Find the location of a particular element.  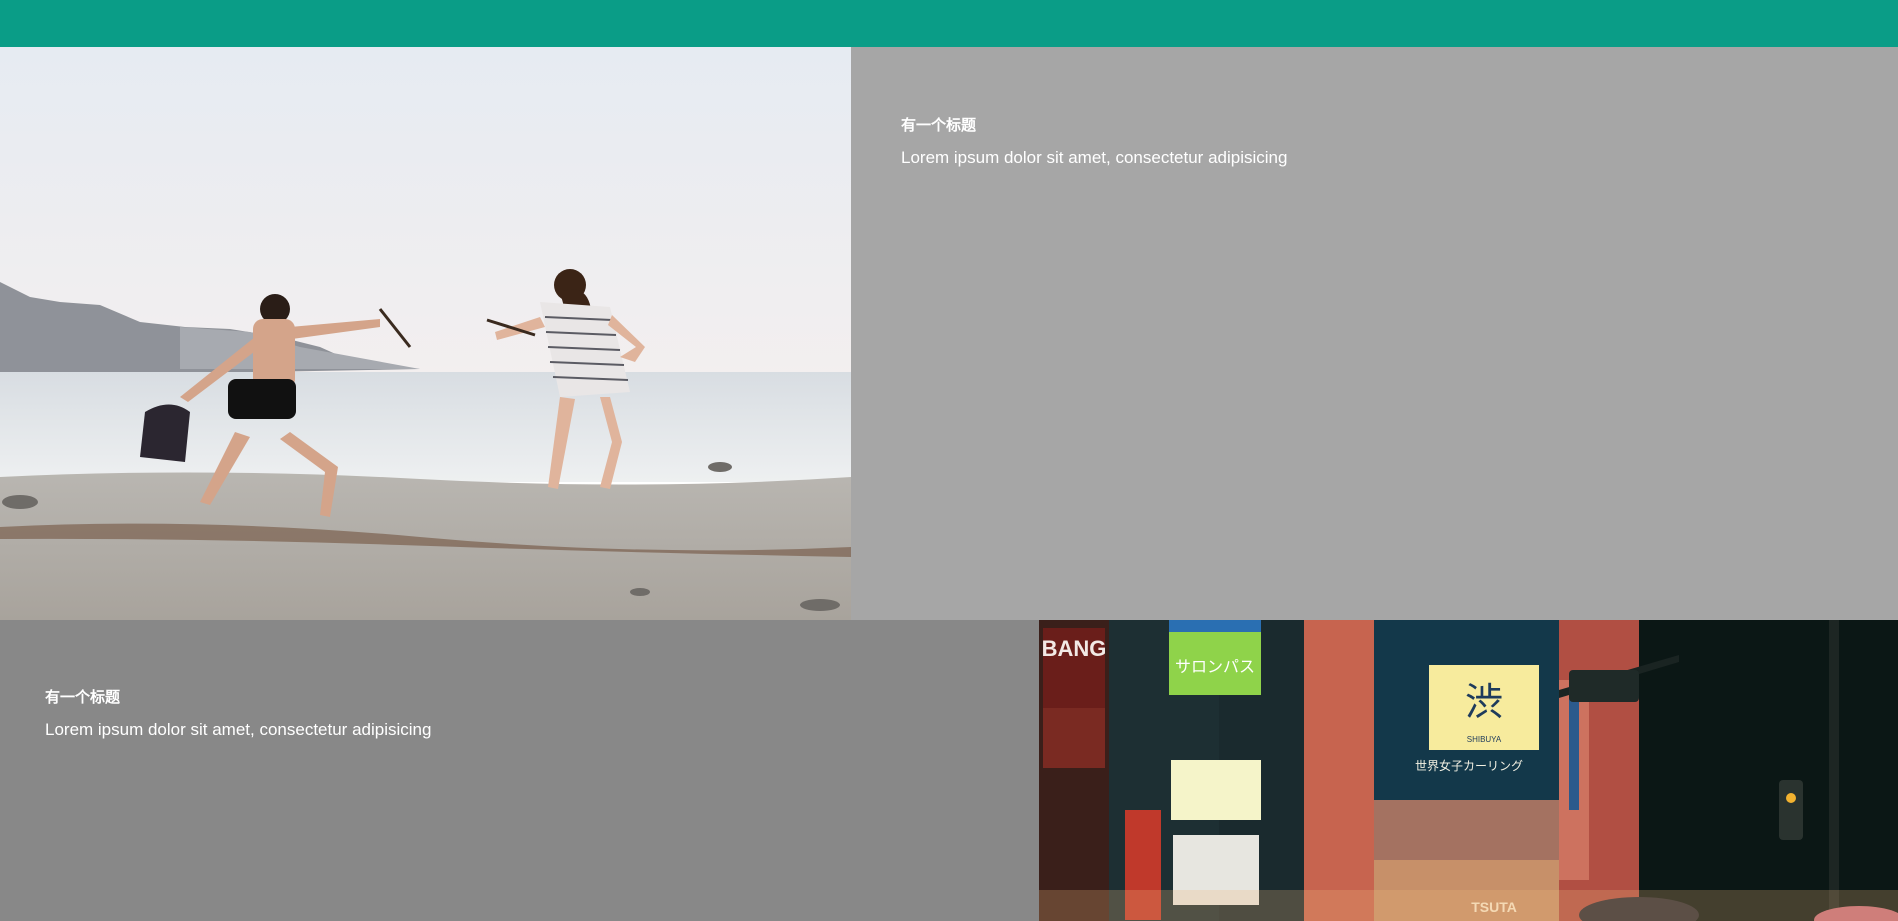

sign-text: サロンパス is located at coordinates (1215, 666).